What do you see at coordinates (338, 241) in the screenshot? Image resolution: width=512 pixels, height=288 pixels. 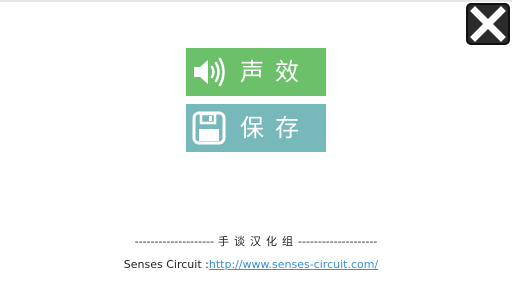 I see `credits-dashes-right: --------------------` at bounding box center [338, 241].